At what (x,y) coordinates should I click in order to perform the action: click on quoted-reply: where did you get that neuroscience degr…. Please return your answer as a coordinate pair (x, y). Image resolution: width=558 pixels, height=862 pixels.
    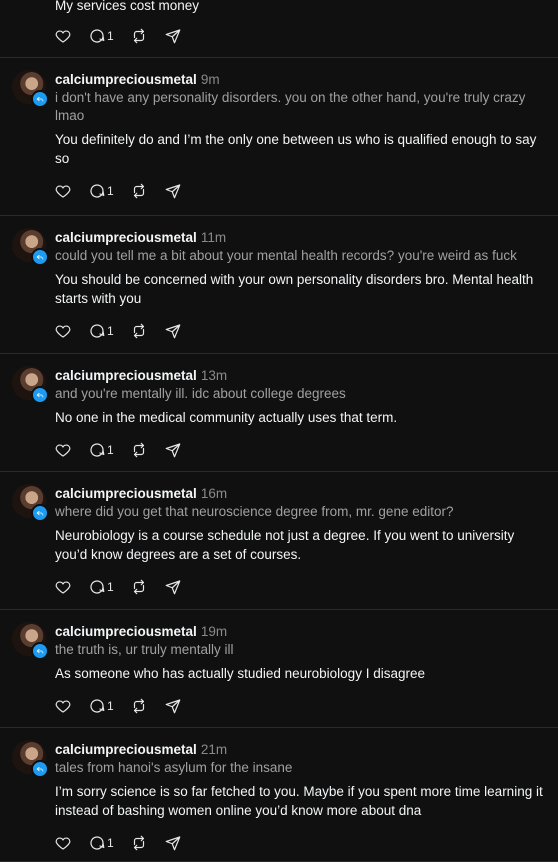
    Looking at the image, I should click on (254, 511).